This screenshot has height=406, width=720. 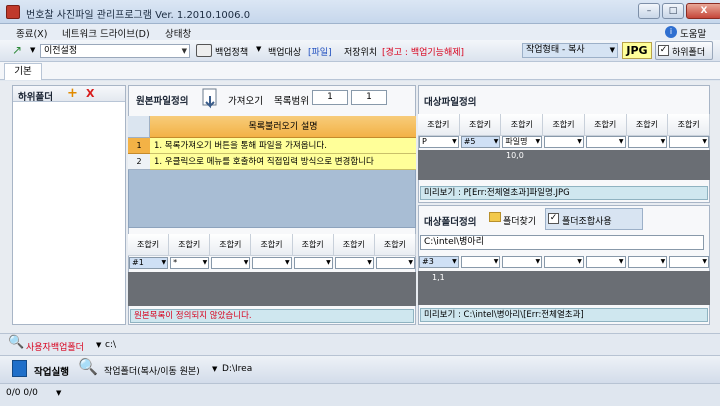 What do you see at coordinates (245, 100) in the screenshot?
I see `fetch-label: 가져오기` at bounding box center [245, 100].